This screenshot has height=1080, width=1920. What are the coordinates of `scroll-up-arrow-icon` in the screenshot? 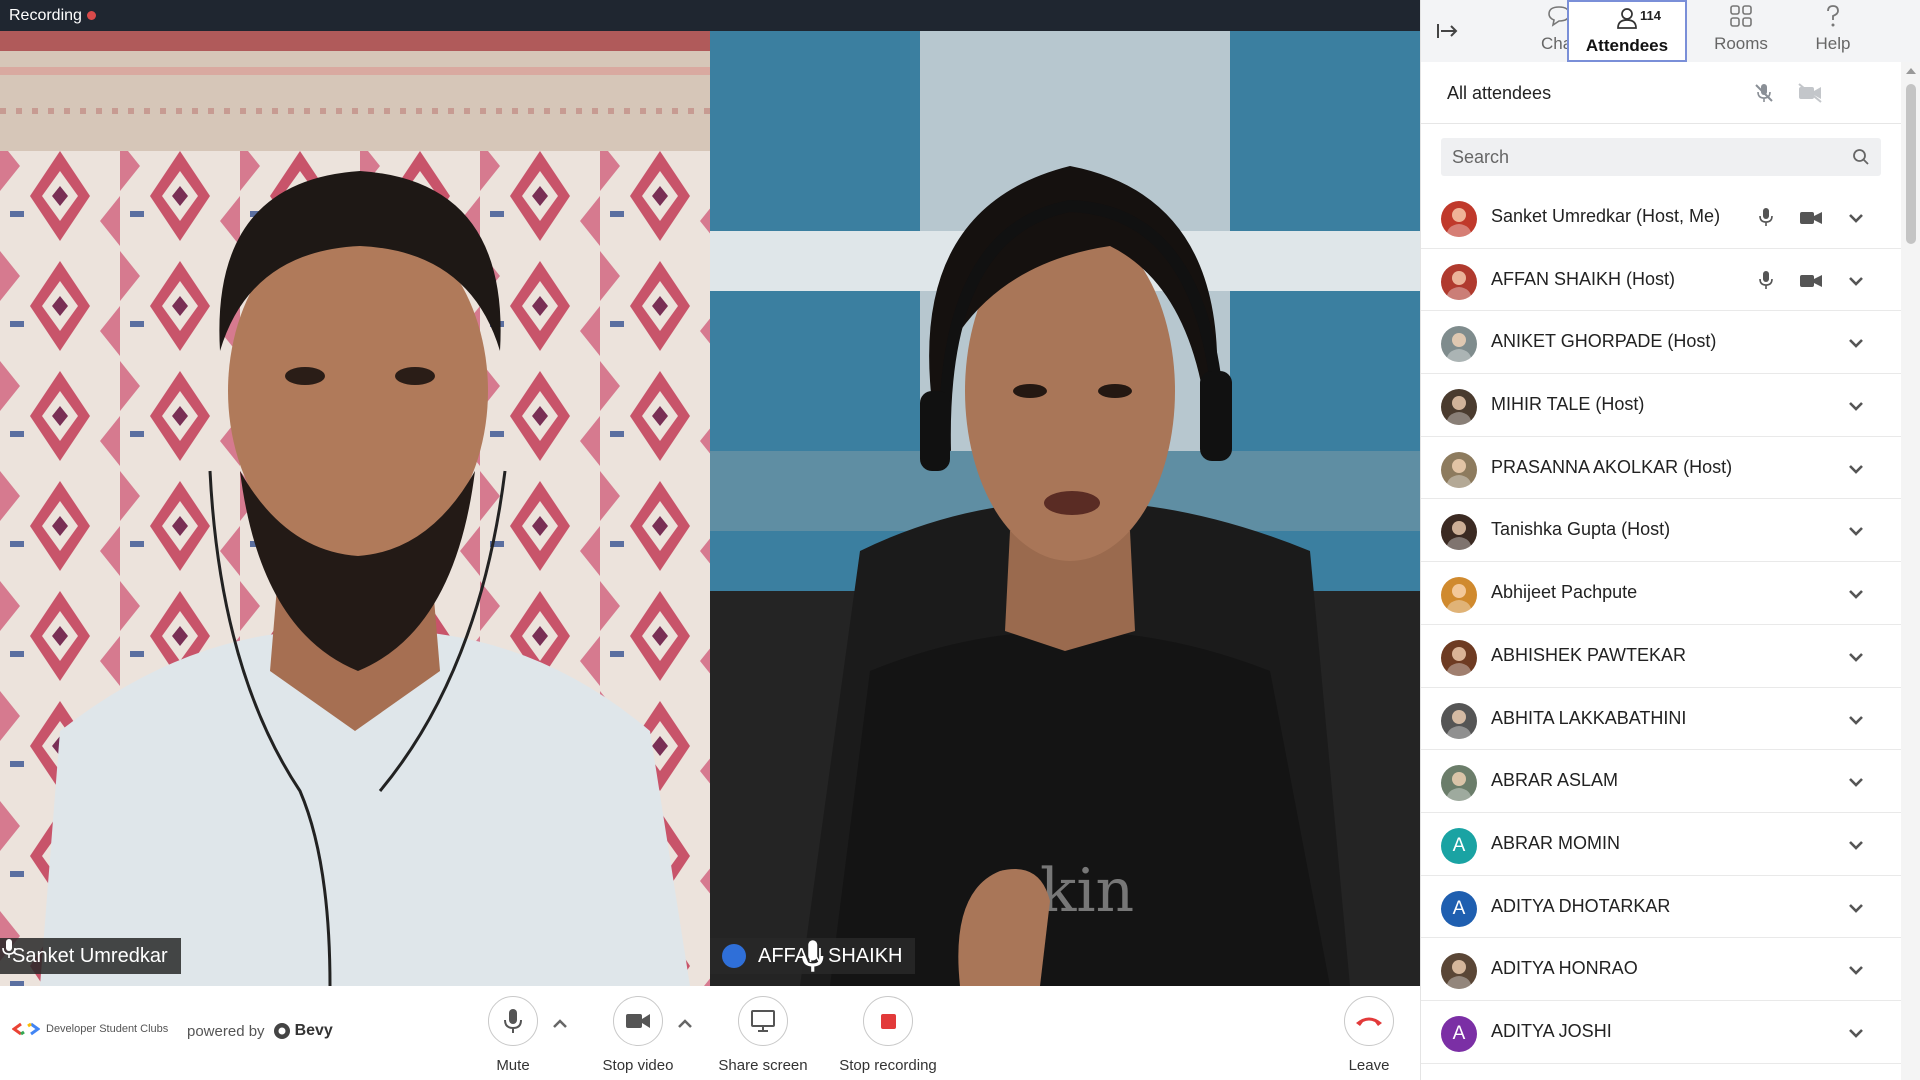 It's located at (1911, 71).